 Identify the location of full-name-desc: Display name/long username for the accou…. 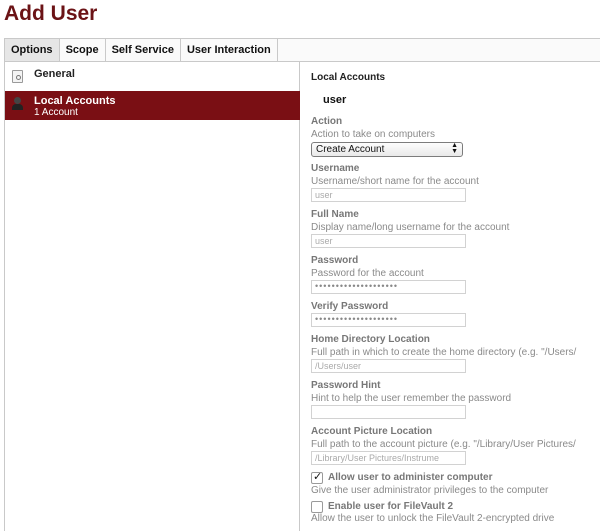
(410, 227).